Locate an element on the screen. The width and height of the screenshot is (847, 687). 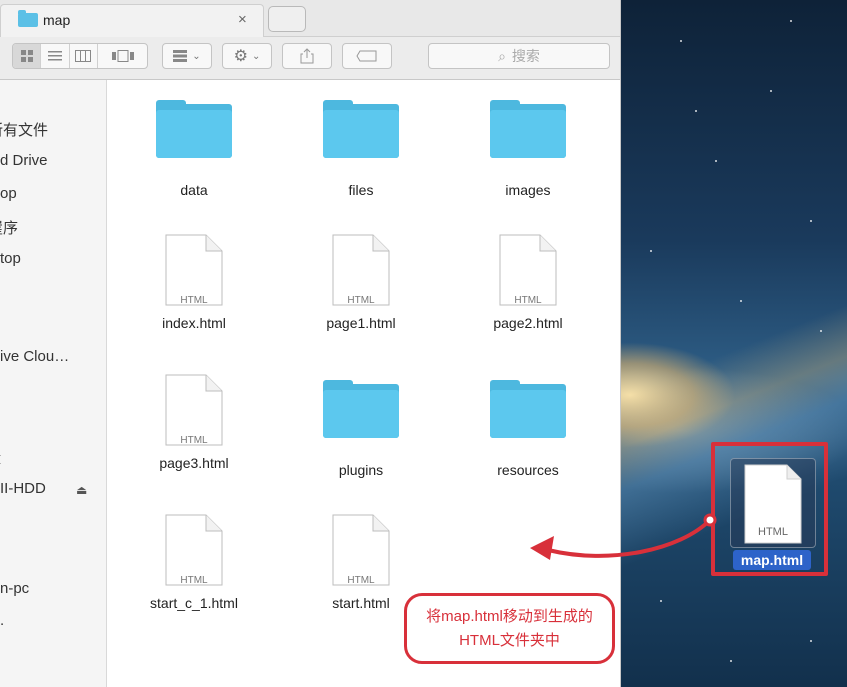
sidebar-item-label: n-pc is located at coordinates (15, 588).